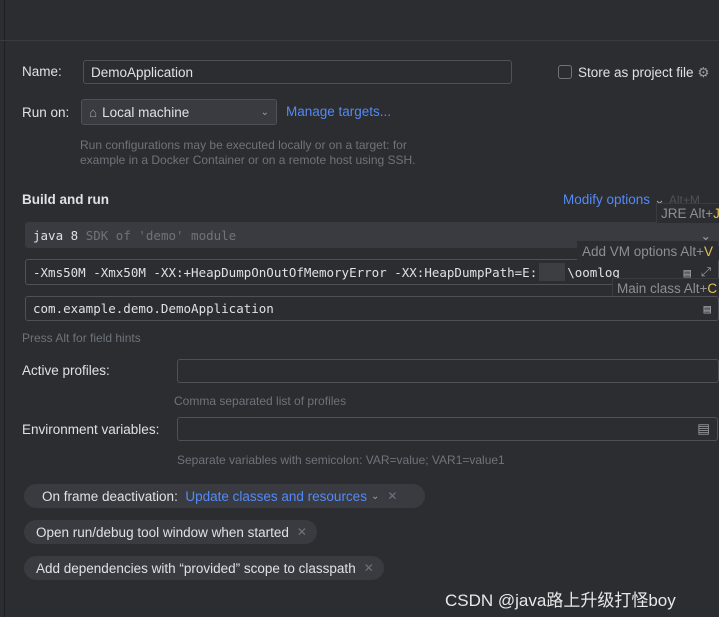 This screenshot has height=617, width=719. Describe the element at coordinates (56, 235) in the screenshot. I see `sdk-value: java 8` at that location.